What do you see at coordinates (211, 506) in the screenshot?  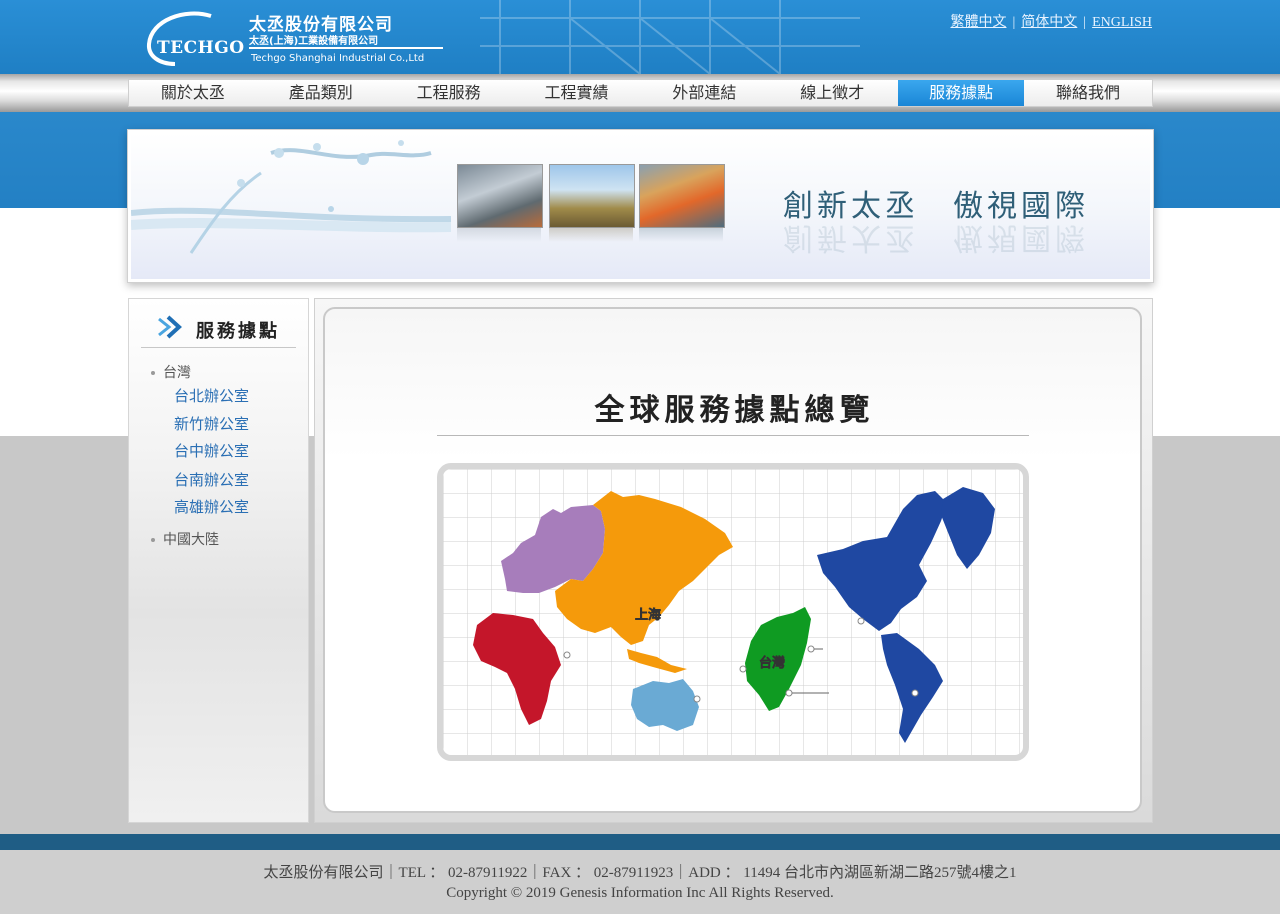 I see `sidebar-item-kaohsiung-office: 高雄辦公室` at bounding box center [211, 506].